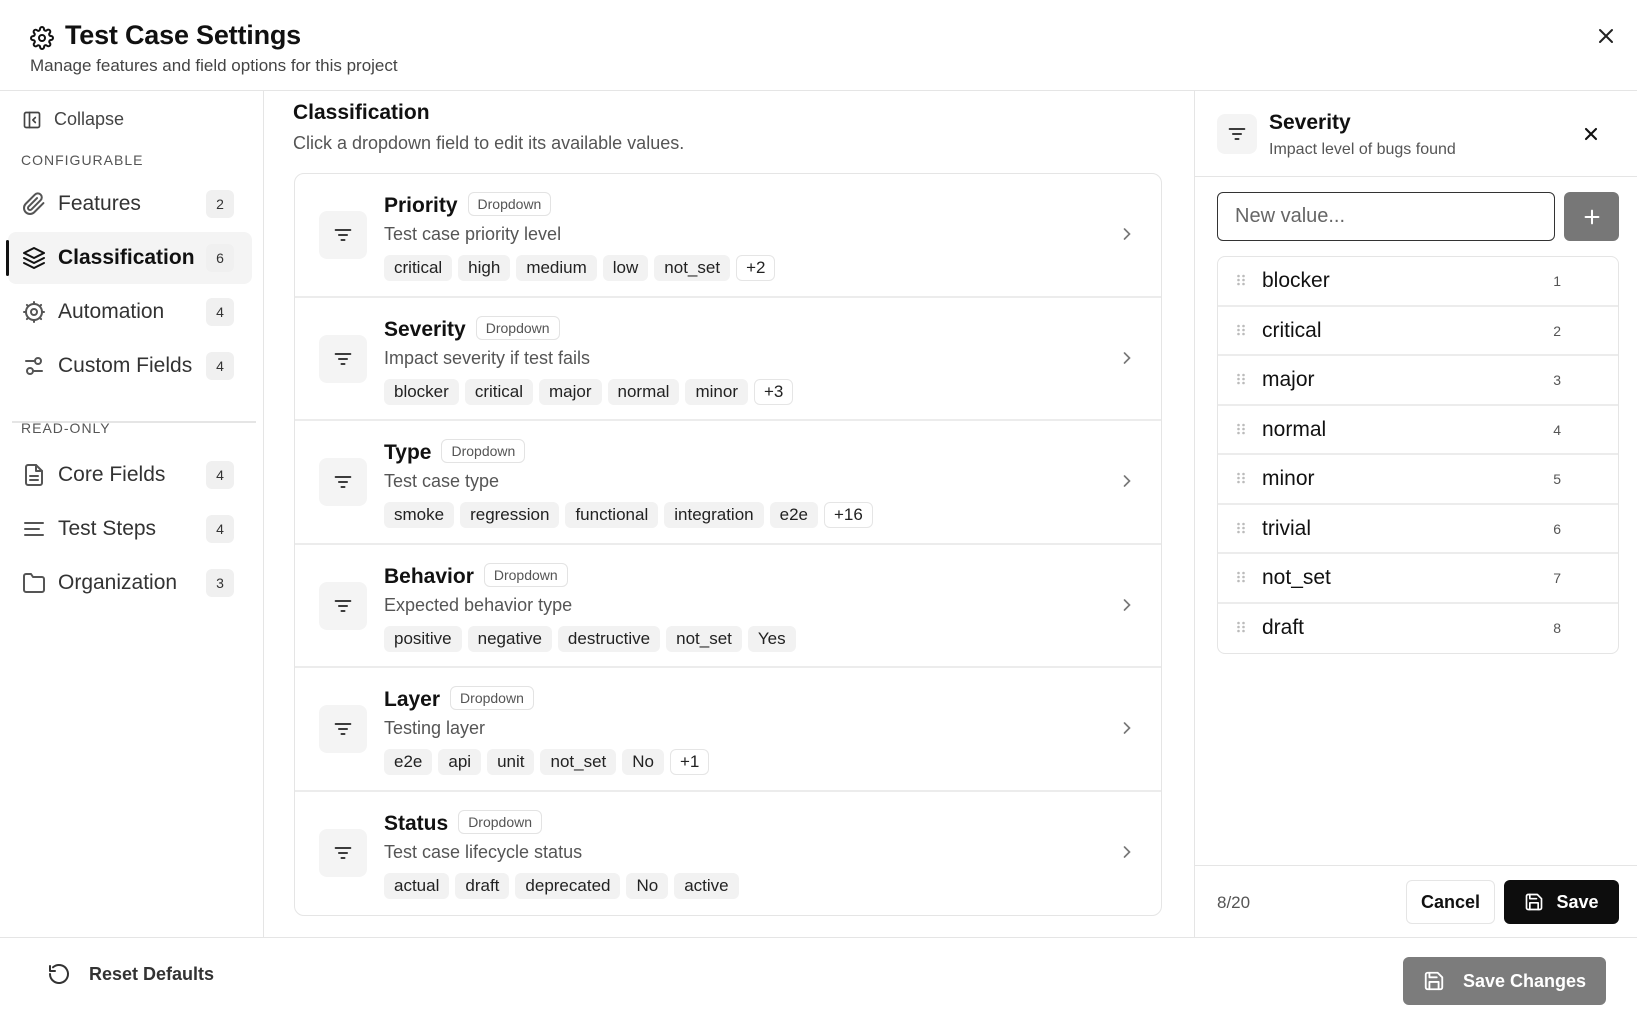 Image resolution: width=1637 pixels, height=1020 pixels. I want to click on reset-defaults-button: Reset Defaults, so click(130, 974).